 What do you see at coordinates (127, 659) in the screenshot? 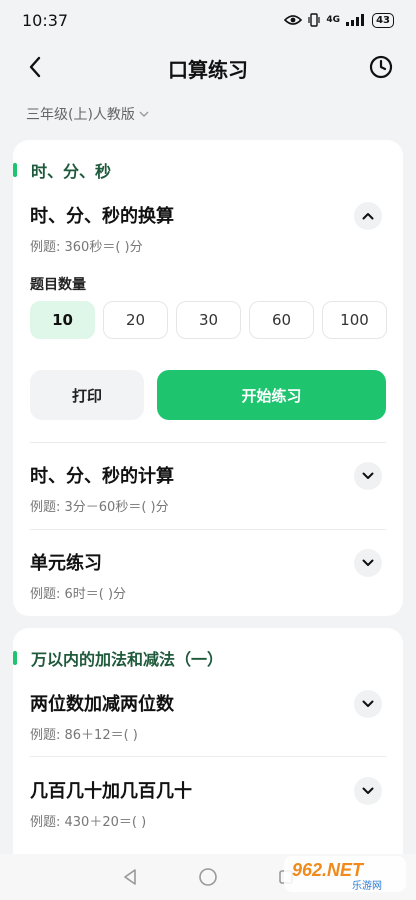
I see `section-title: 万以内的加法和减法（一）` at bounding box center [127, 659].